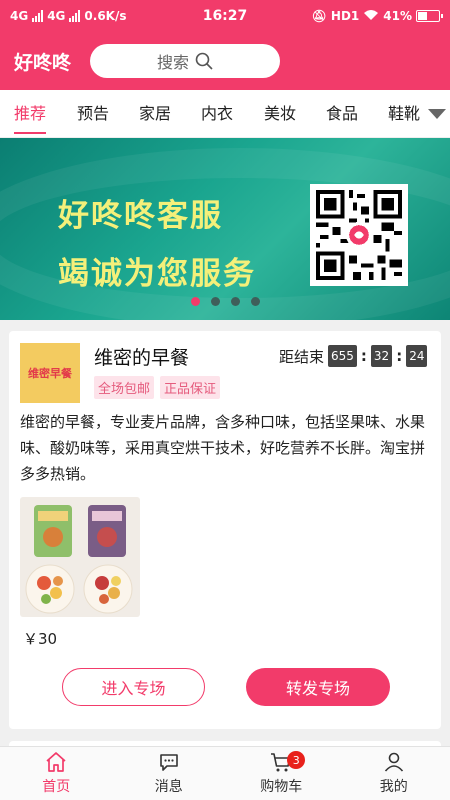 This screenshot has height=800, width=450. What do you see at coordinates (168, 787) in the screenshot?
I see `nav-messages-label: 消息` at bounding box center [168, 787].